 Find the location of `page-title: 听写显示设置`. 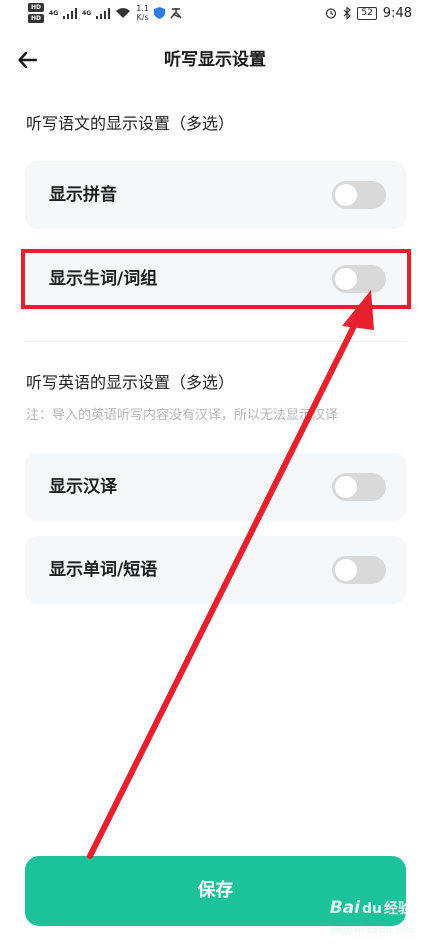

page-title: 听写显示设置 is located at coordinates (215, 60).